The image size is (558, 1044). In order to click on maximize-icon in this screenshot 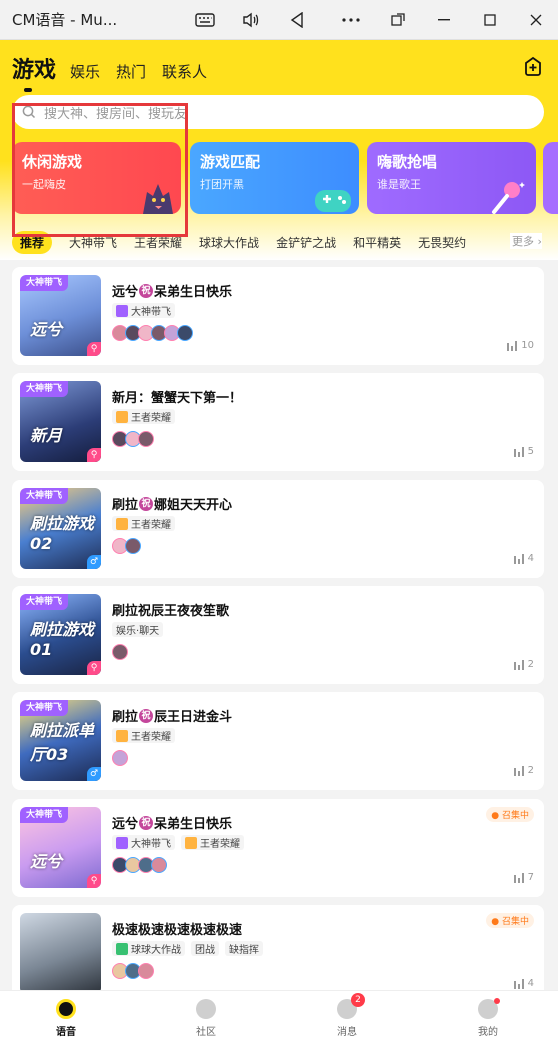, I will do `click(490, 20)`.